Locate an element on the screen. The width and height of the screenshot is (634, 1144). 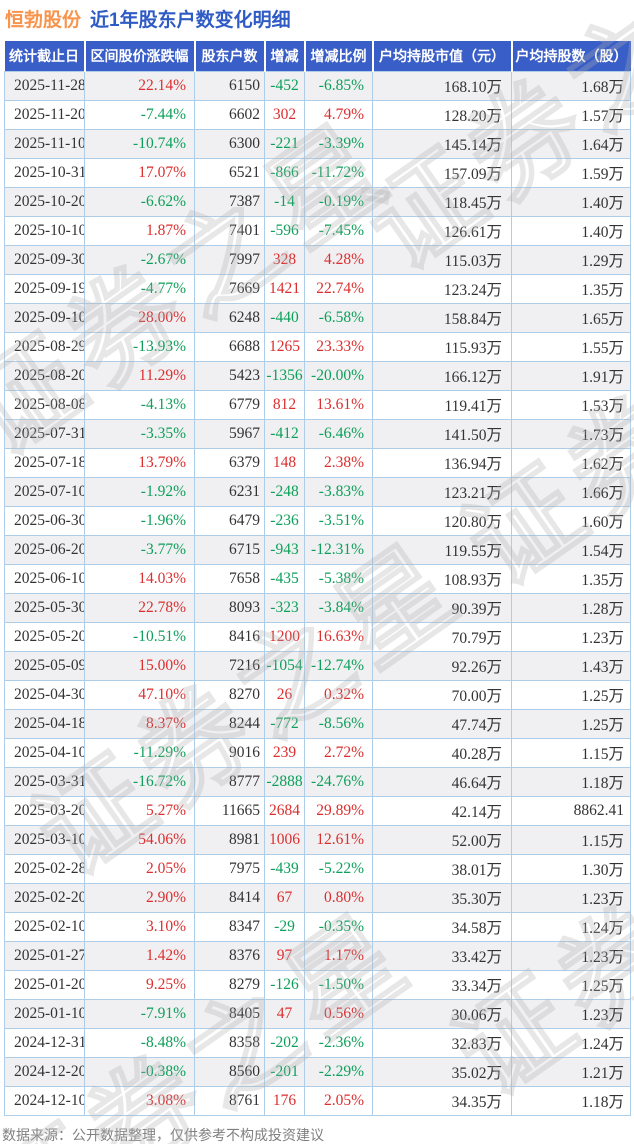
page-title: 恒勃股份 近1年股东户数变化明细 is located at coordinates (317, 20).